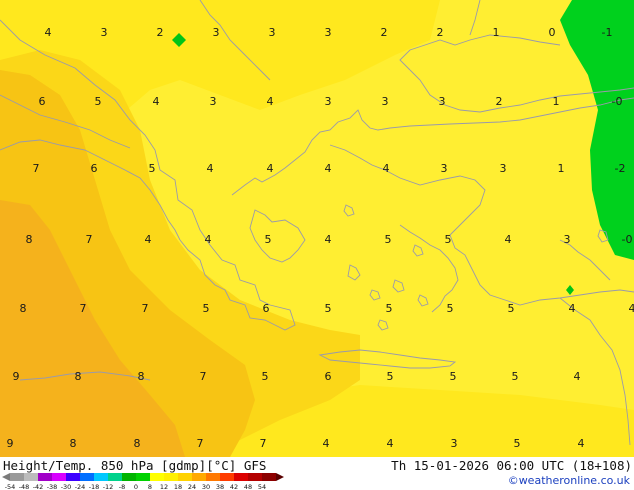  Describe the element at coordinates (150, 486) in the screenshot. I see `color-scale-label: 8` at that location.